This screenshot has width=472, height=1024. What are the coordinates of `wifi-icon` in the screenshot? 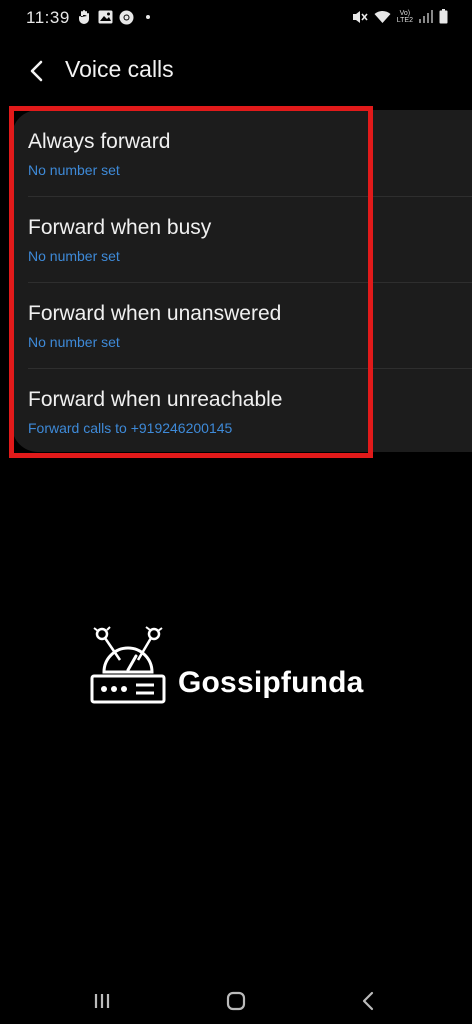 It's located at (382, 16).